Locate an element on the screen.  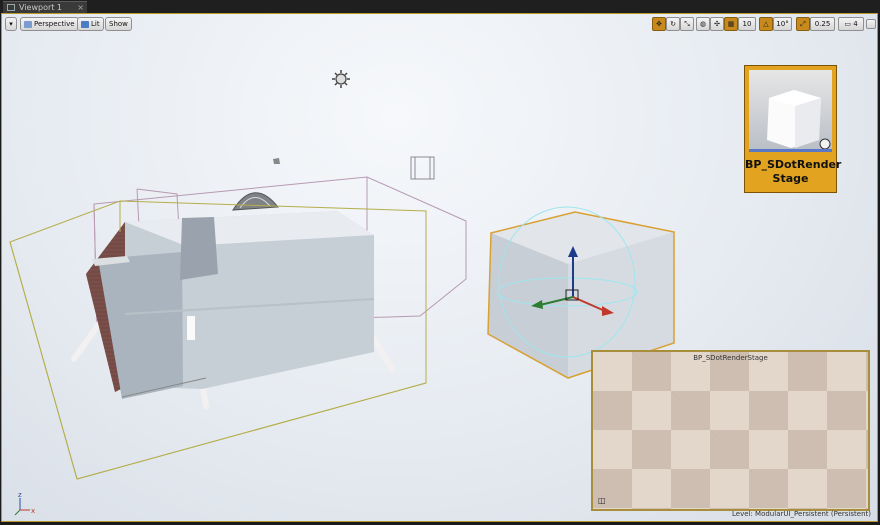
scale-snap-icon: ⤢ is located at coordinates (803, 24).